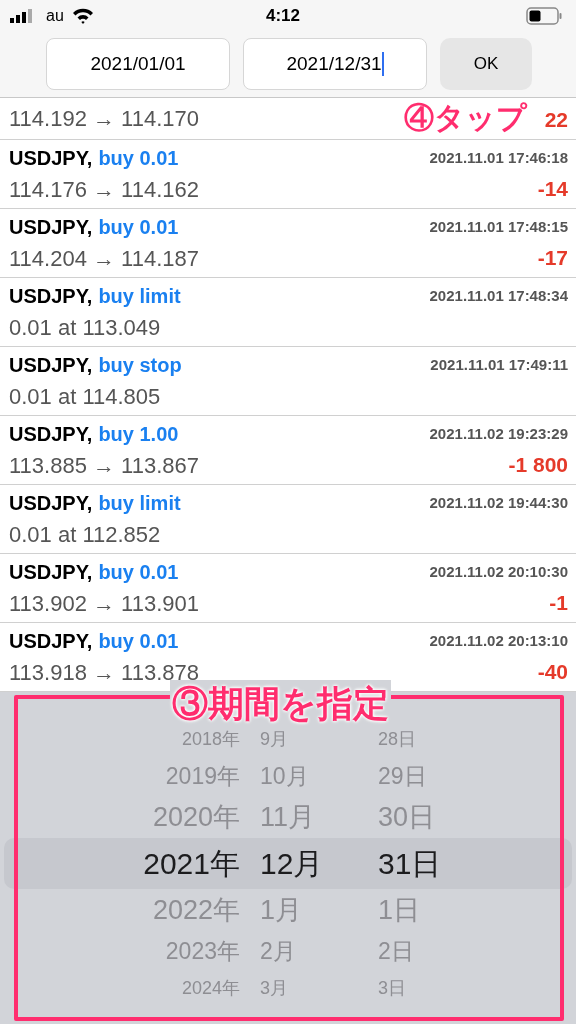  I want to click on ok-button: OK, so click(486, 64).